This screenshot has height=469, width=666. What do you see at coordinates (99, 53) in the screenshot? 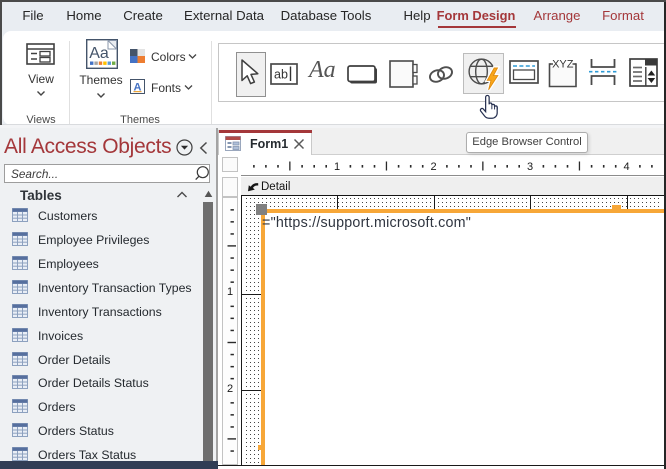
I see `svg-text: Aa` at bounding box center [99, 53].